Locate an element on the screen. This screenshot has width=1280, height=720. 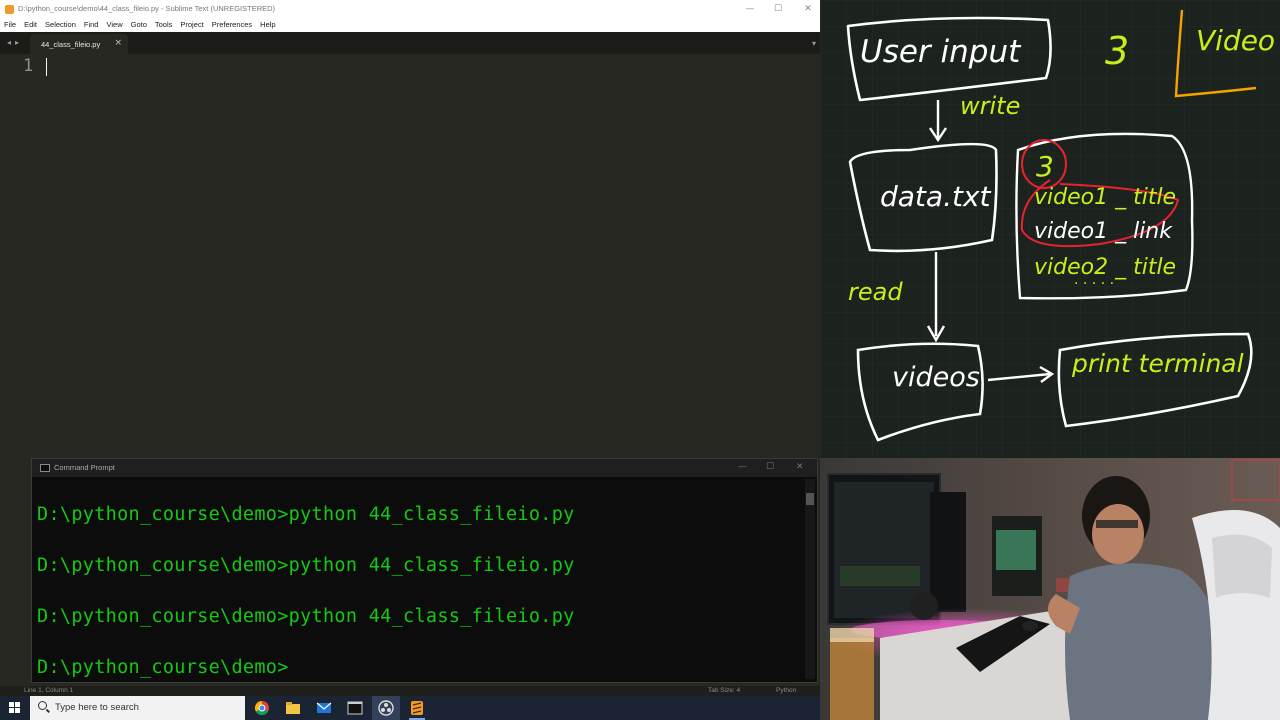
cmd-close-button: ✕ is located at coordinates (800, 467).